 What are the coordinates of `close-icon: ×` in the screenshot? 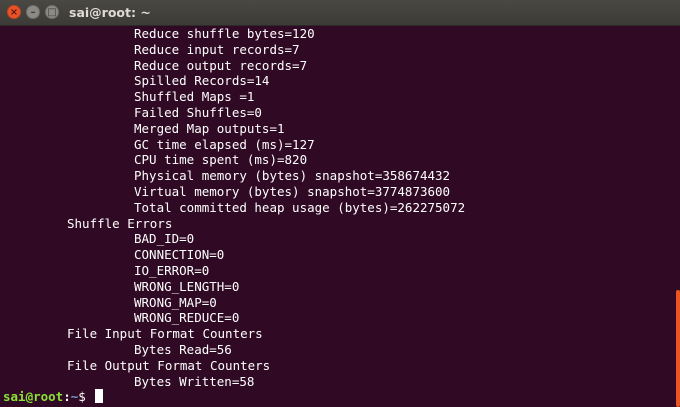 It's located at (14, 12).